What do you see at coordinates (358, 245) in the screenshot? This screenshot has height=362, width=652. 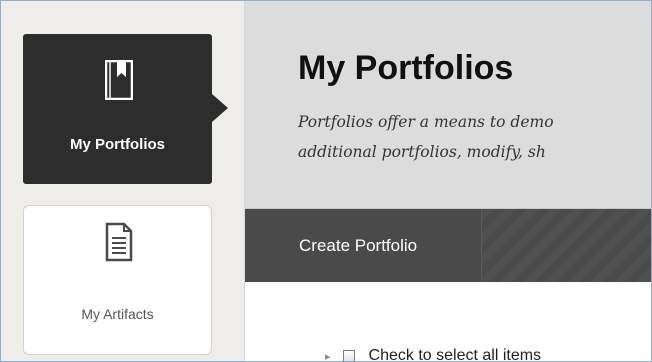 I see `create-portfolio-label: Create Portfolio` at bounding box center [358, 245].